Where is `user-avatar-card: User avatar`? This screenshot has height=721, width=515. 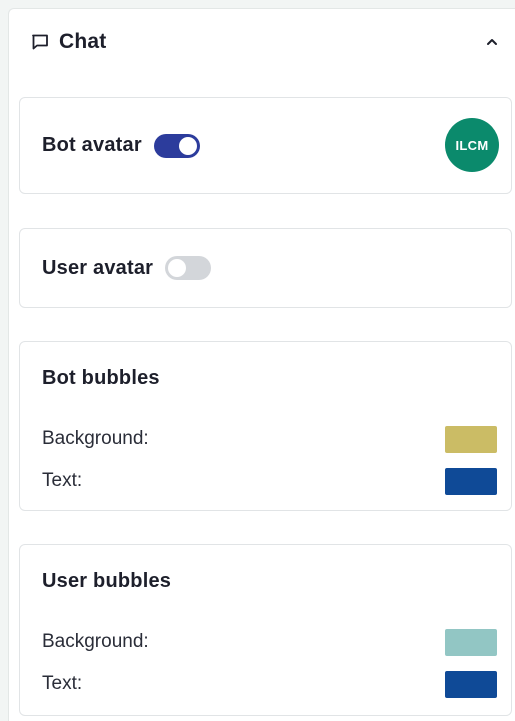 user-avatar-card: User avatar is located at coordinates (265, 268).